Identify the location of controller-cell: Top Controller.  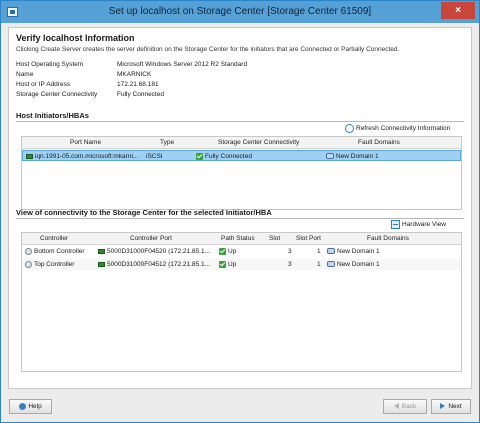
(49, 264).